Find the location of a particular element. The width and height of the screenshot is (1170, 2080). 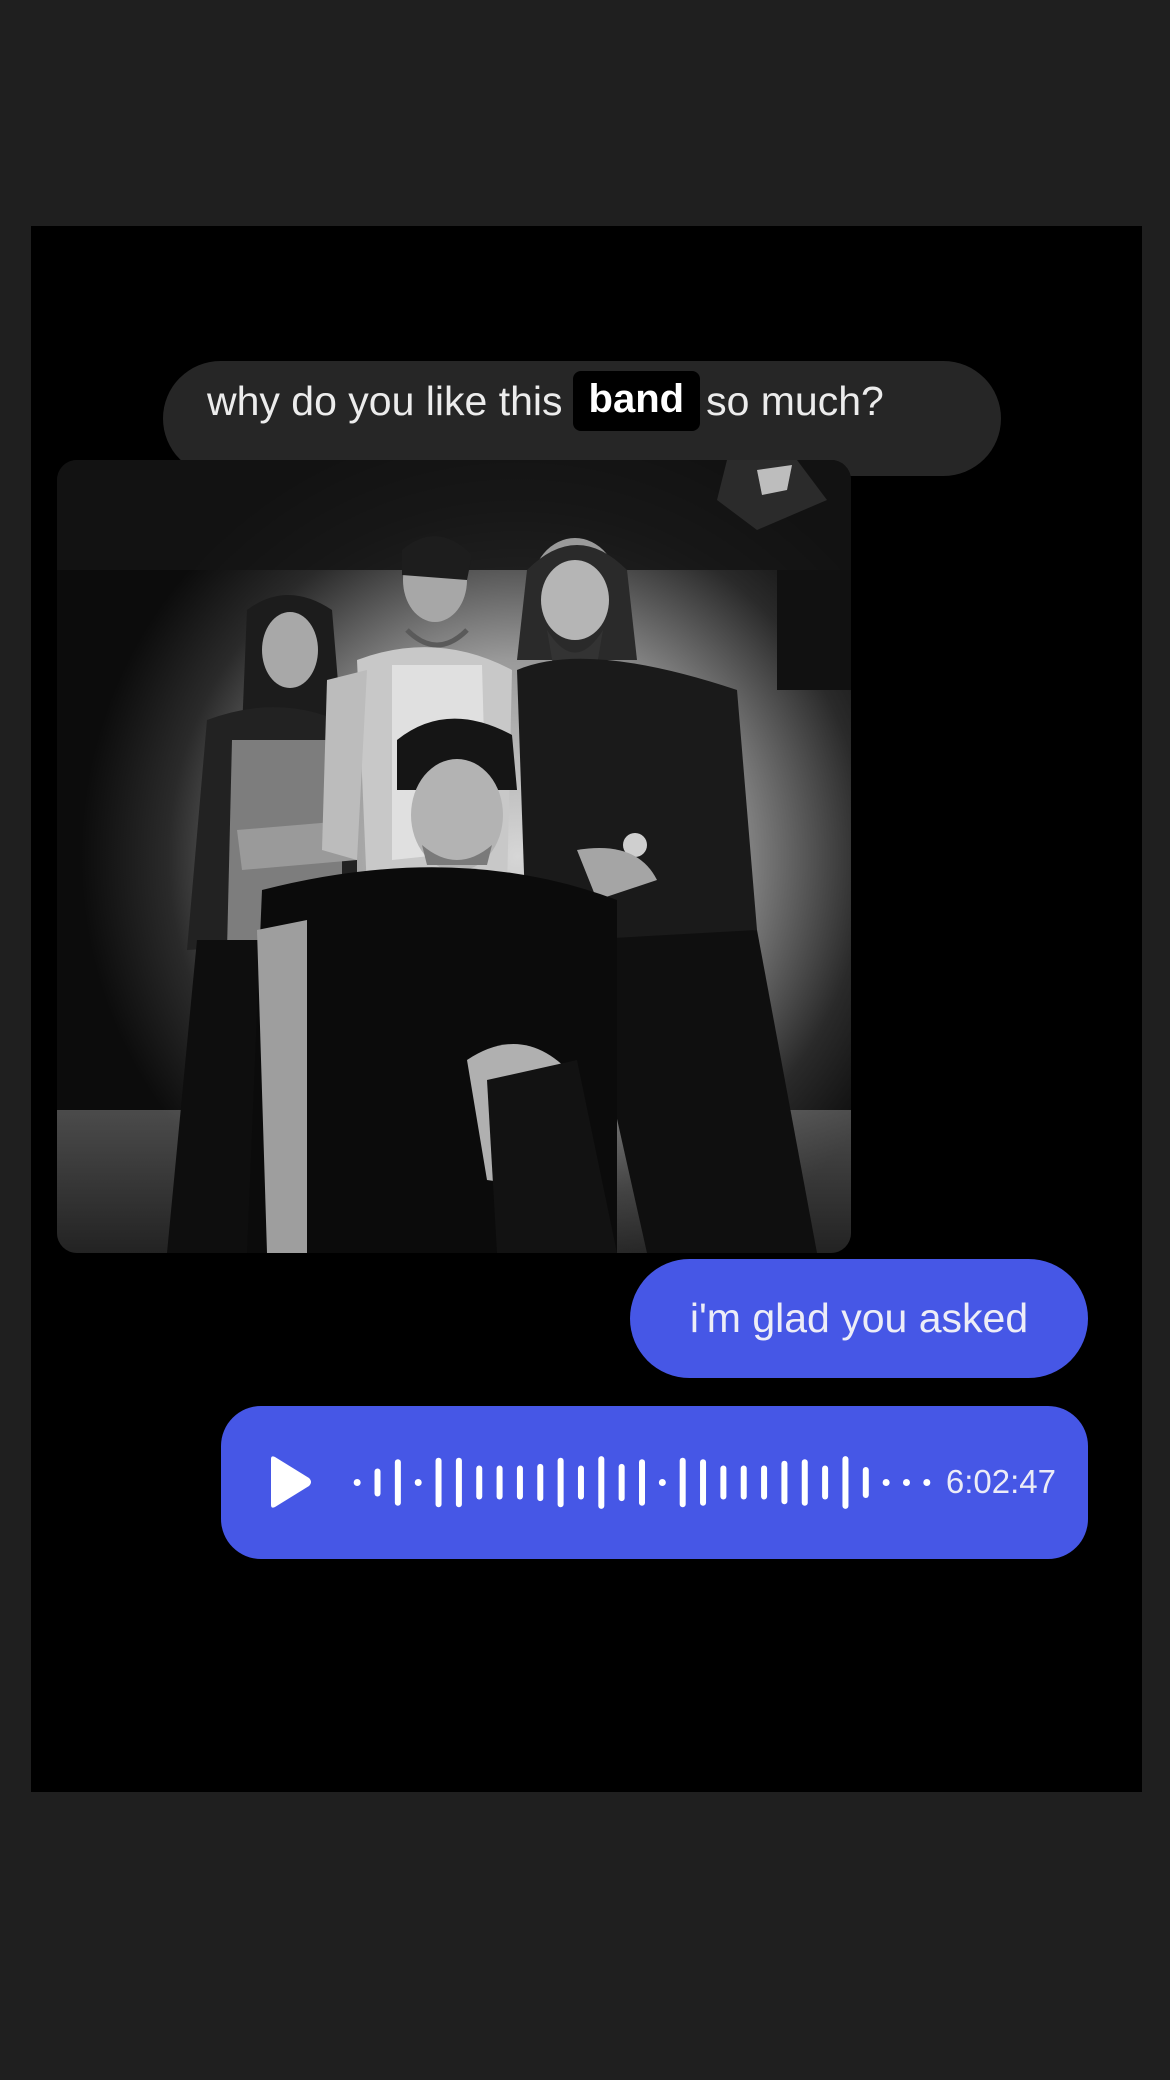

voice-duration: 6:02:47 is located at coordinates (1000, 1481).